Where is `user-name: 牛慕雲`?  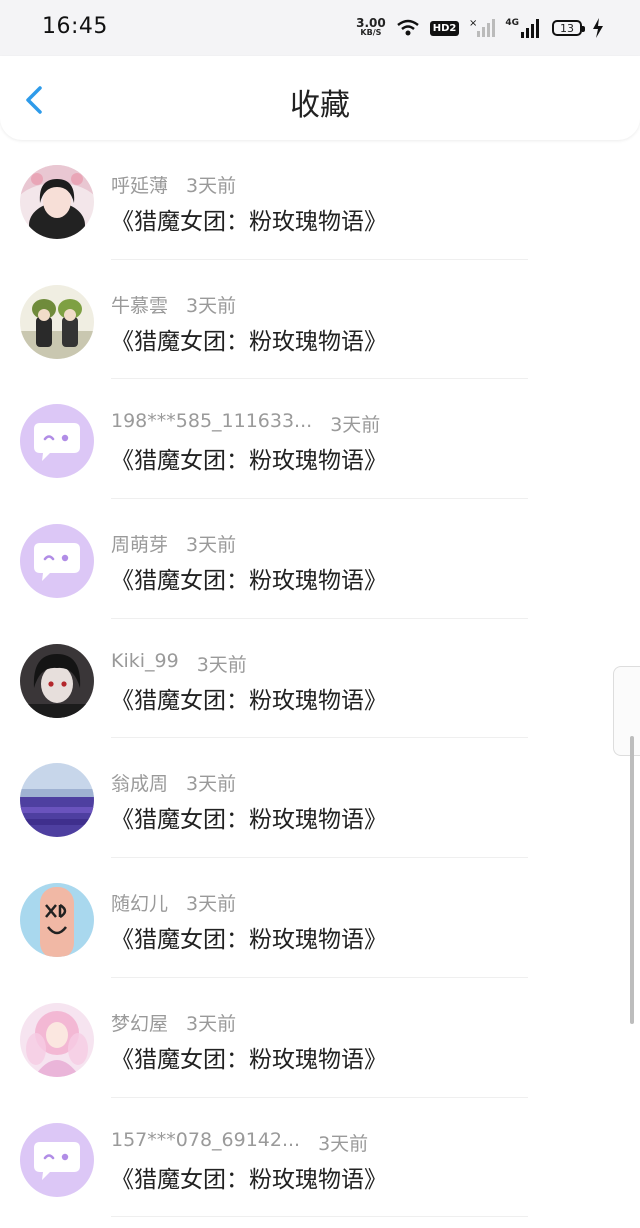
user-name: 牛慕雲 is located at coordinates (140, 305).